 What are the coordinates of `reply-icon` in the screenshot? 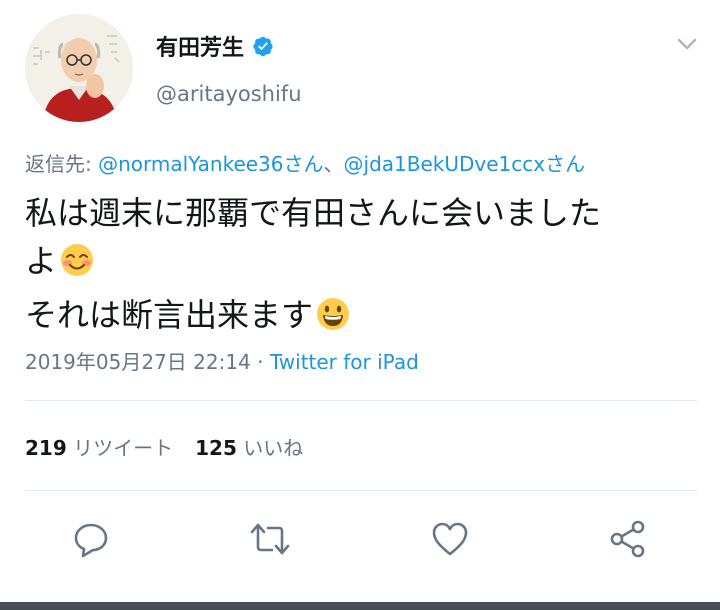 It's located at (91, 540).